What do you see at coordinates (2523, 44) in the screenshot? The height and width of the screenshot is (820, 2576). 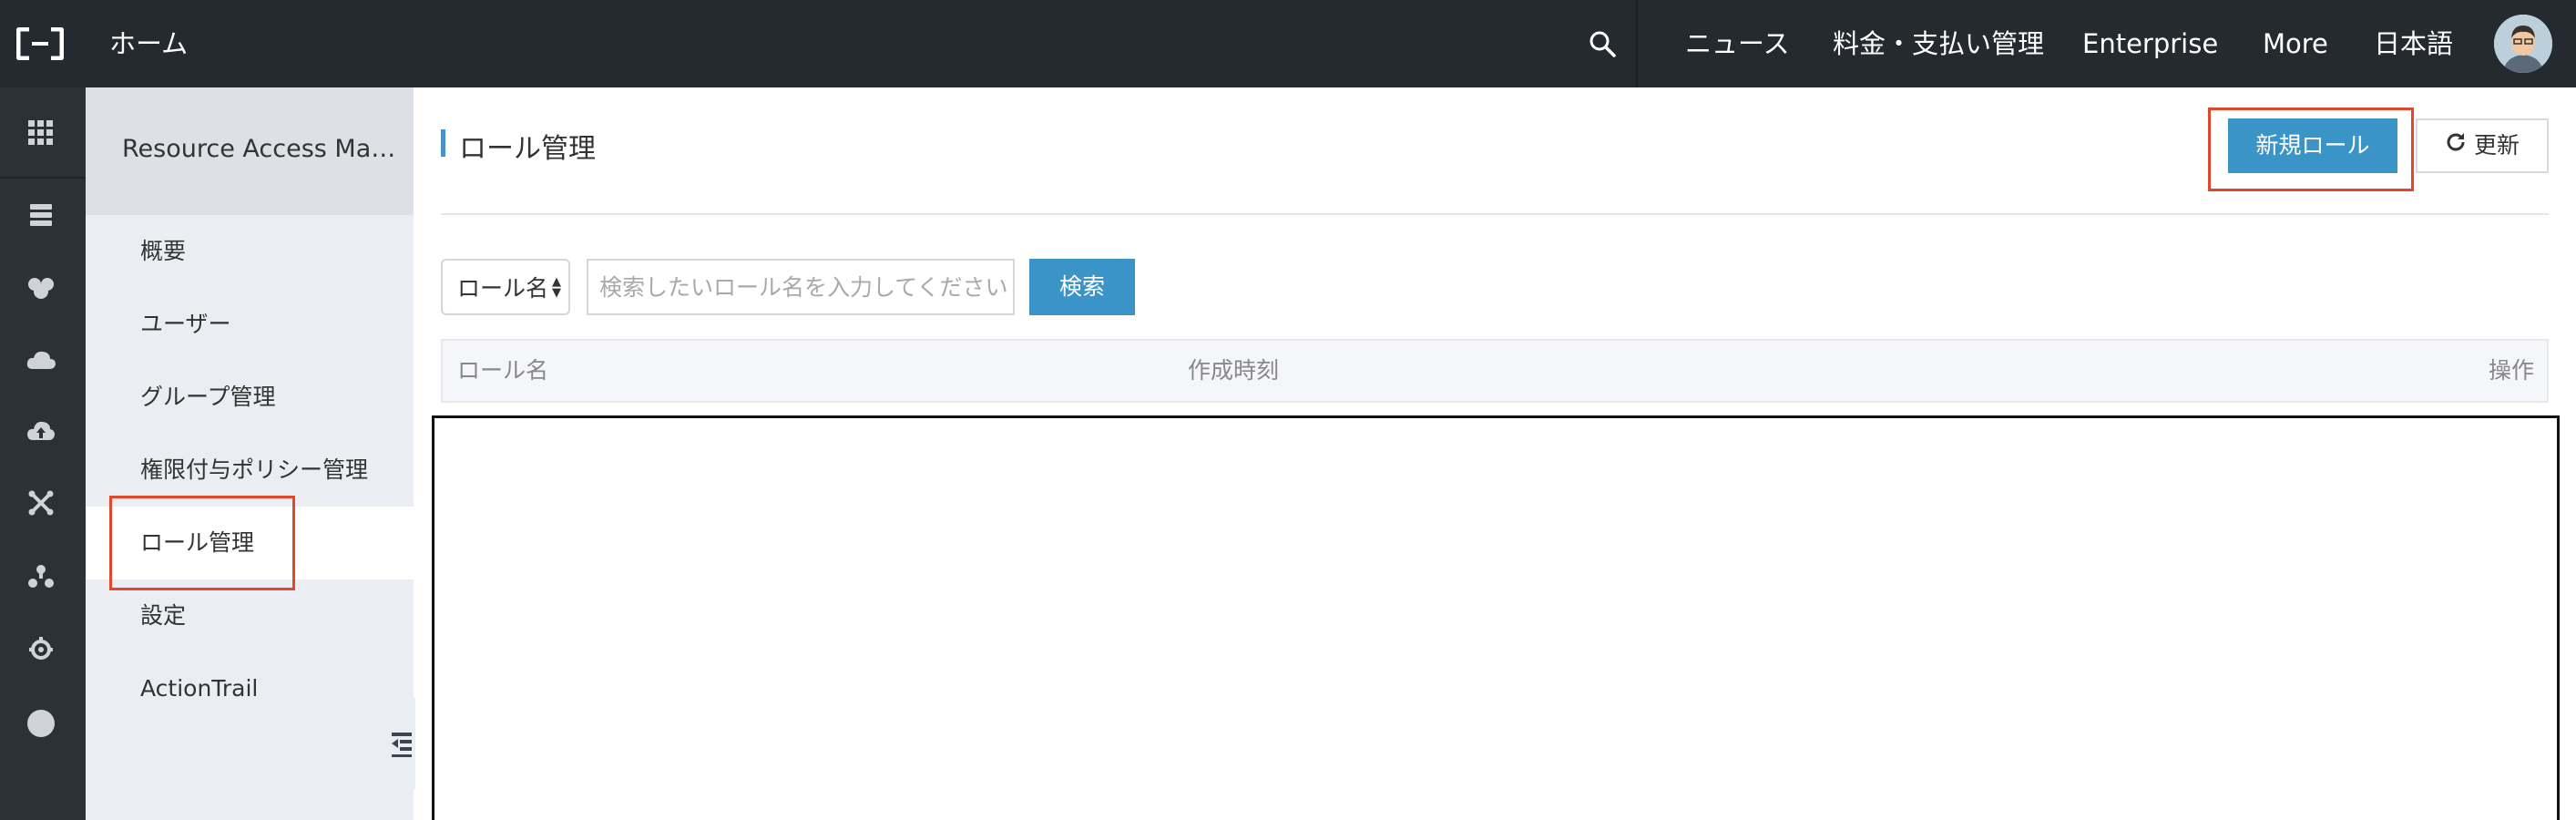 I see `user-avatar` at bounding box center [2523, 44].